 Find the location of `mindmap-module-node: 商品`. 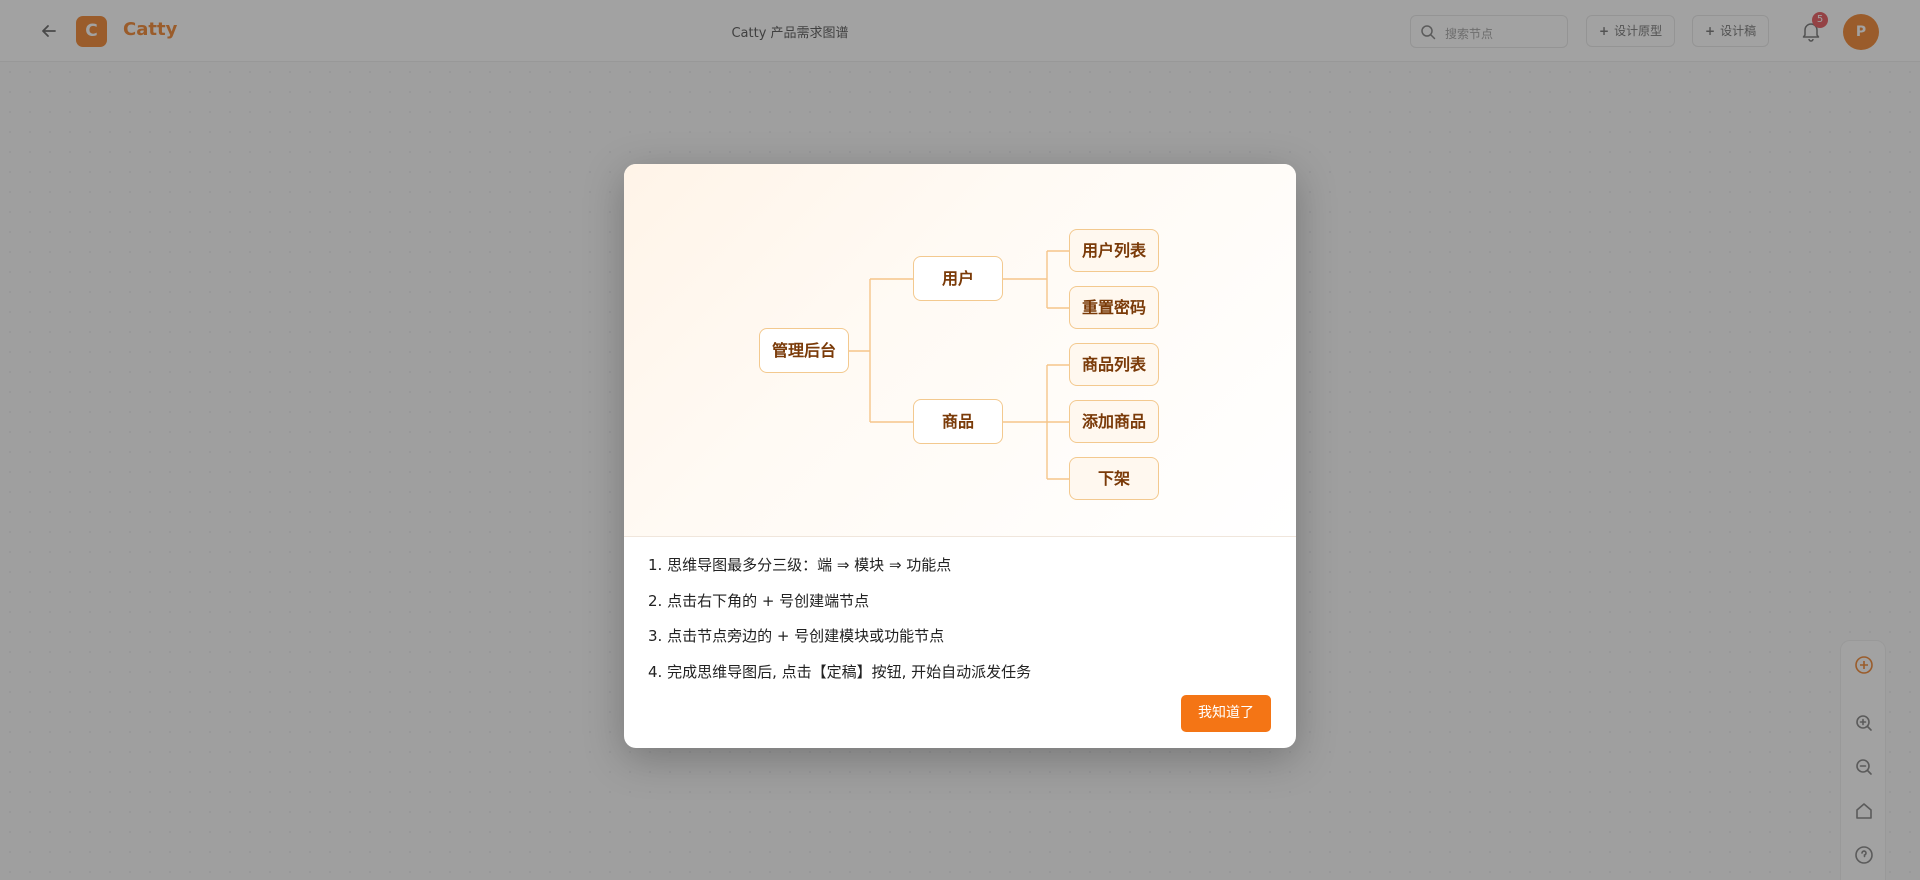

mindmap-module-node: 商品 is located at coordinates (958, 421).